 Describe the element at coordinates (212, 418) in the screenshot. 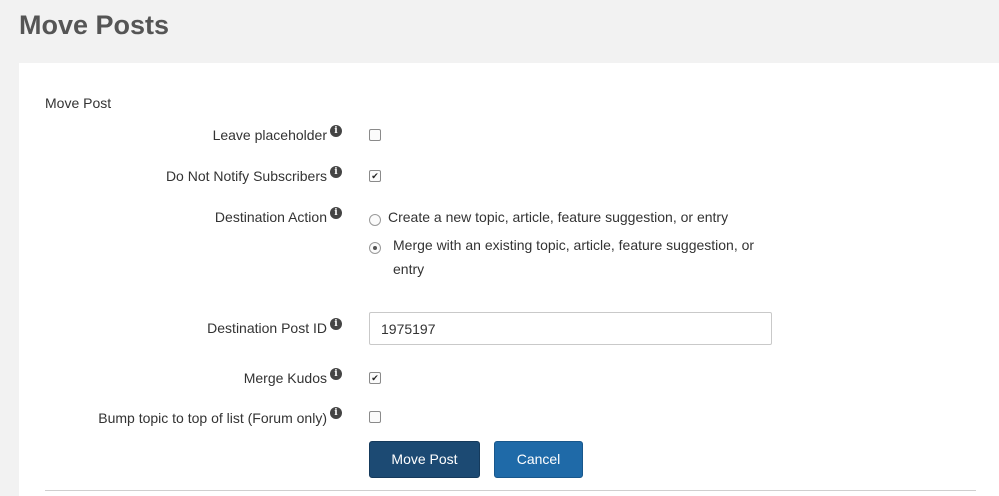

I see `bump-topic-label: Bump topic to top of list (Forum only)` at that location.